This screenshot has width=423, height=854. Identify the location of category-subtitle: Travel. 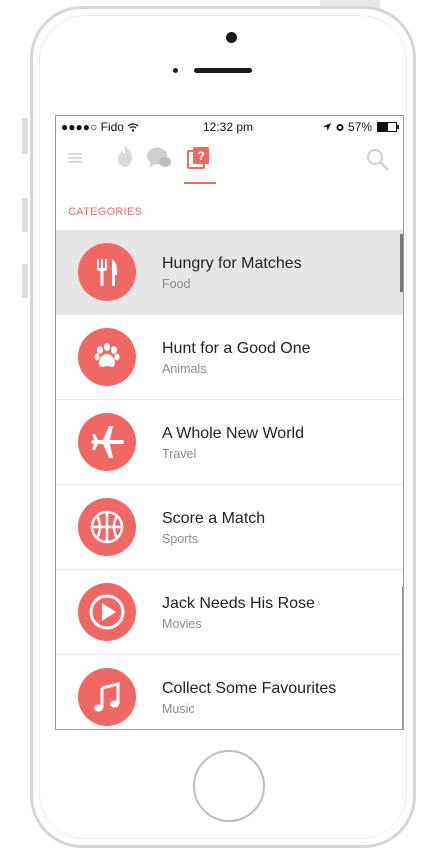
(179, 454).